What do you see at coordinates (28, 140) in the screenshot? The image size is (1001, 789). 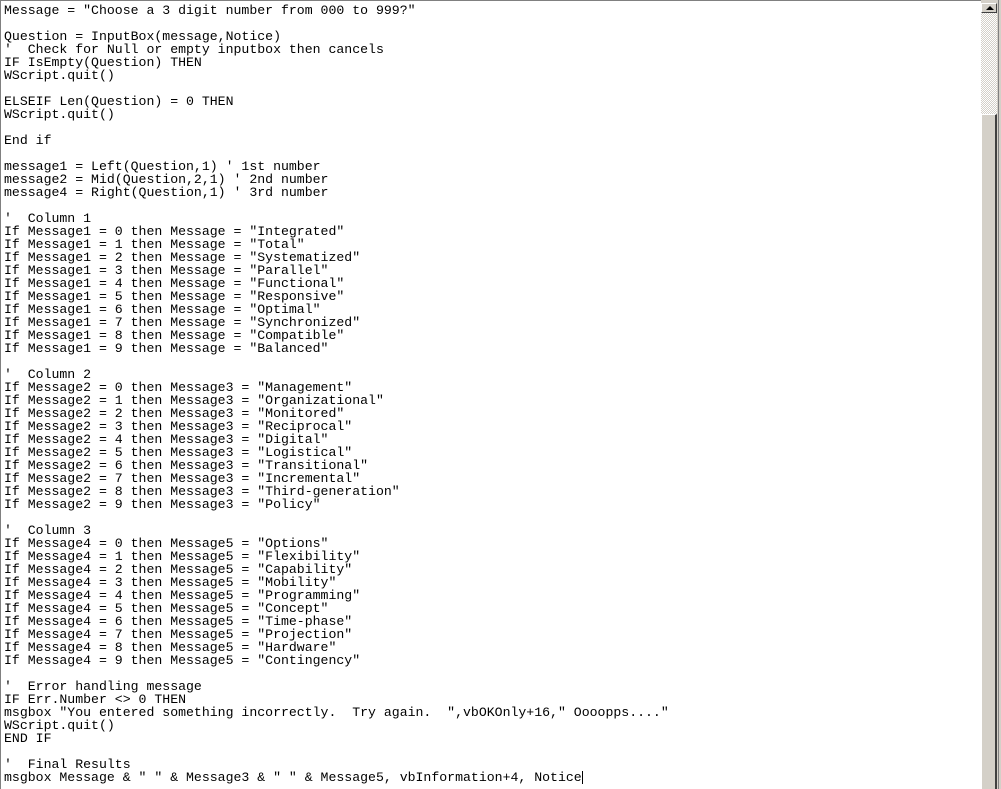 I see `code-line: End if` at bounding box center [28, 140].